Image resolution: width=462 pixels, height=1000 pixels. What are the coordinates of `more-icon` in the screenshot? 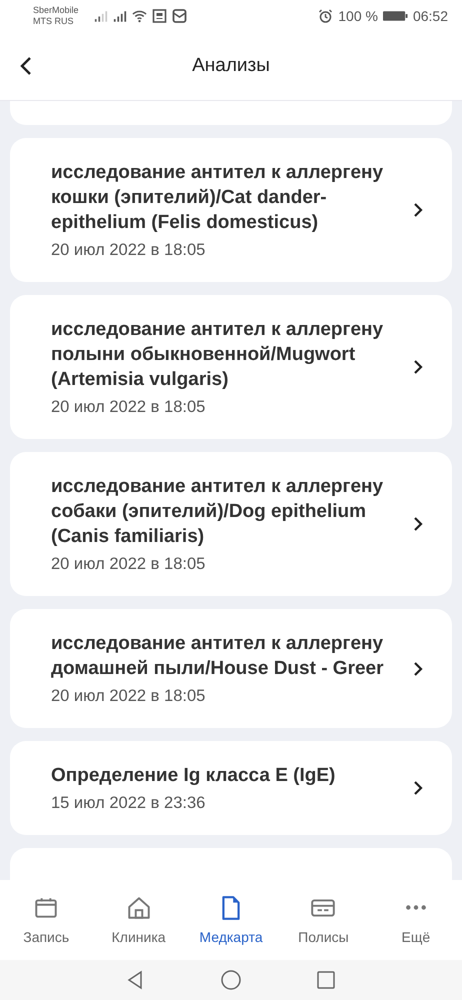 It's located at (415, 907).